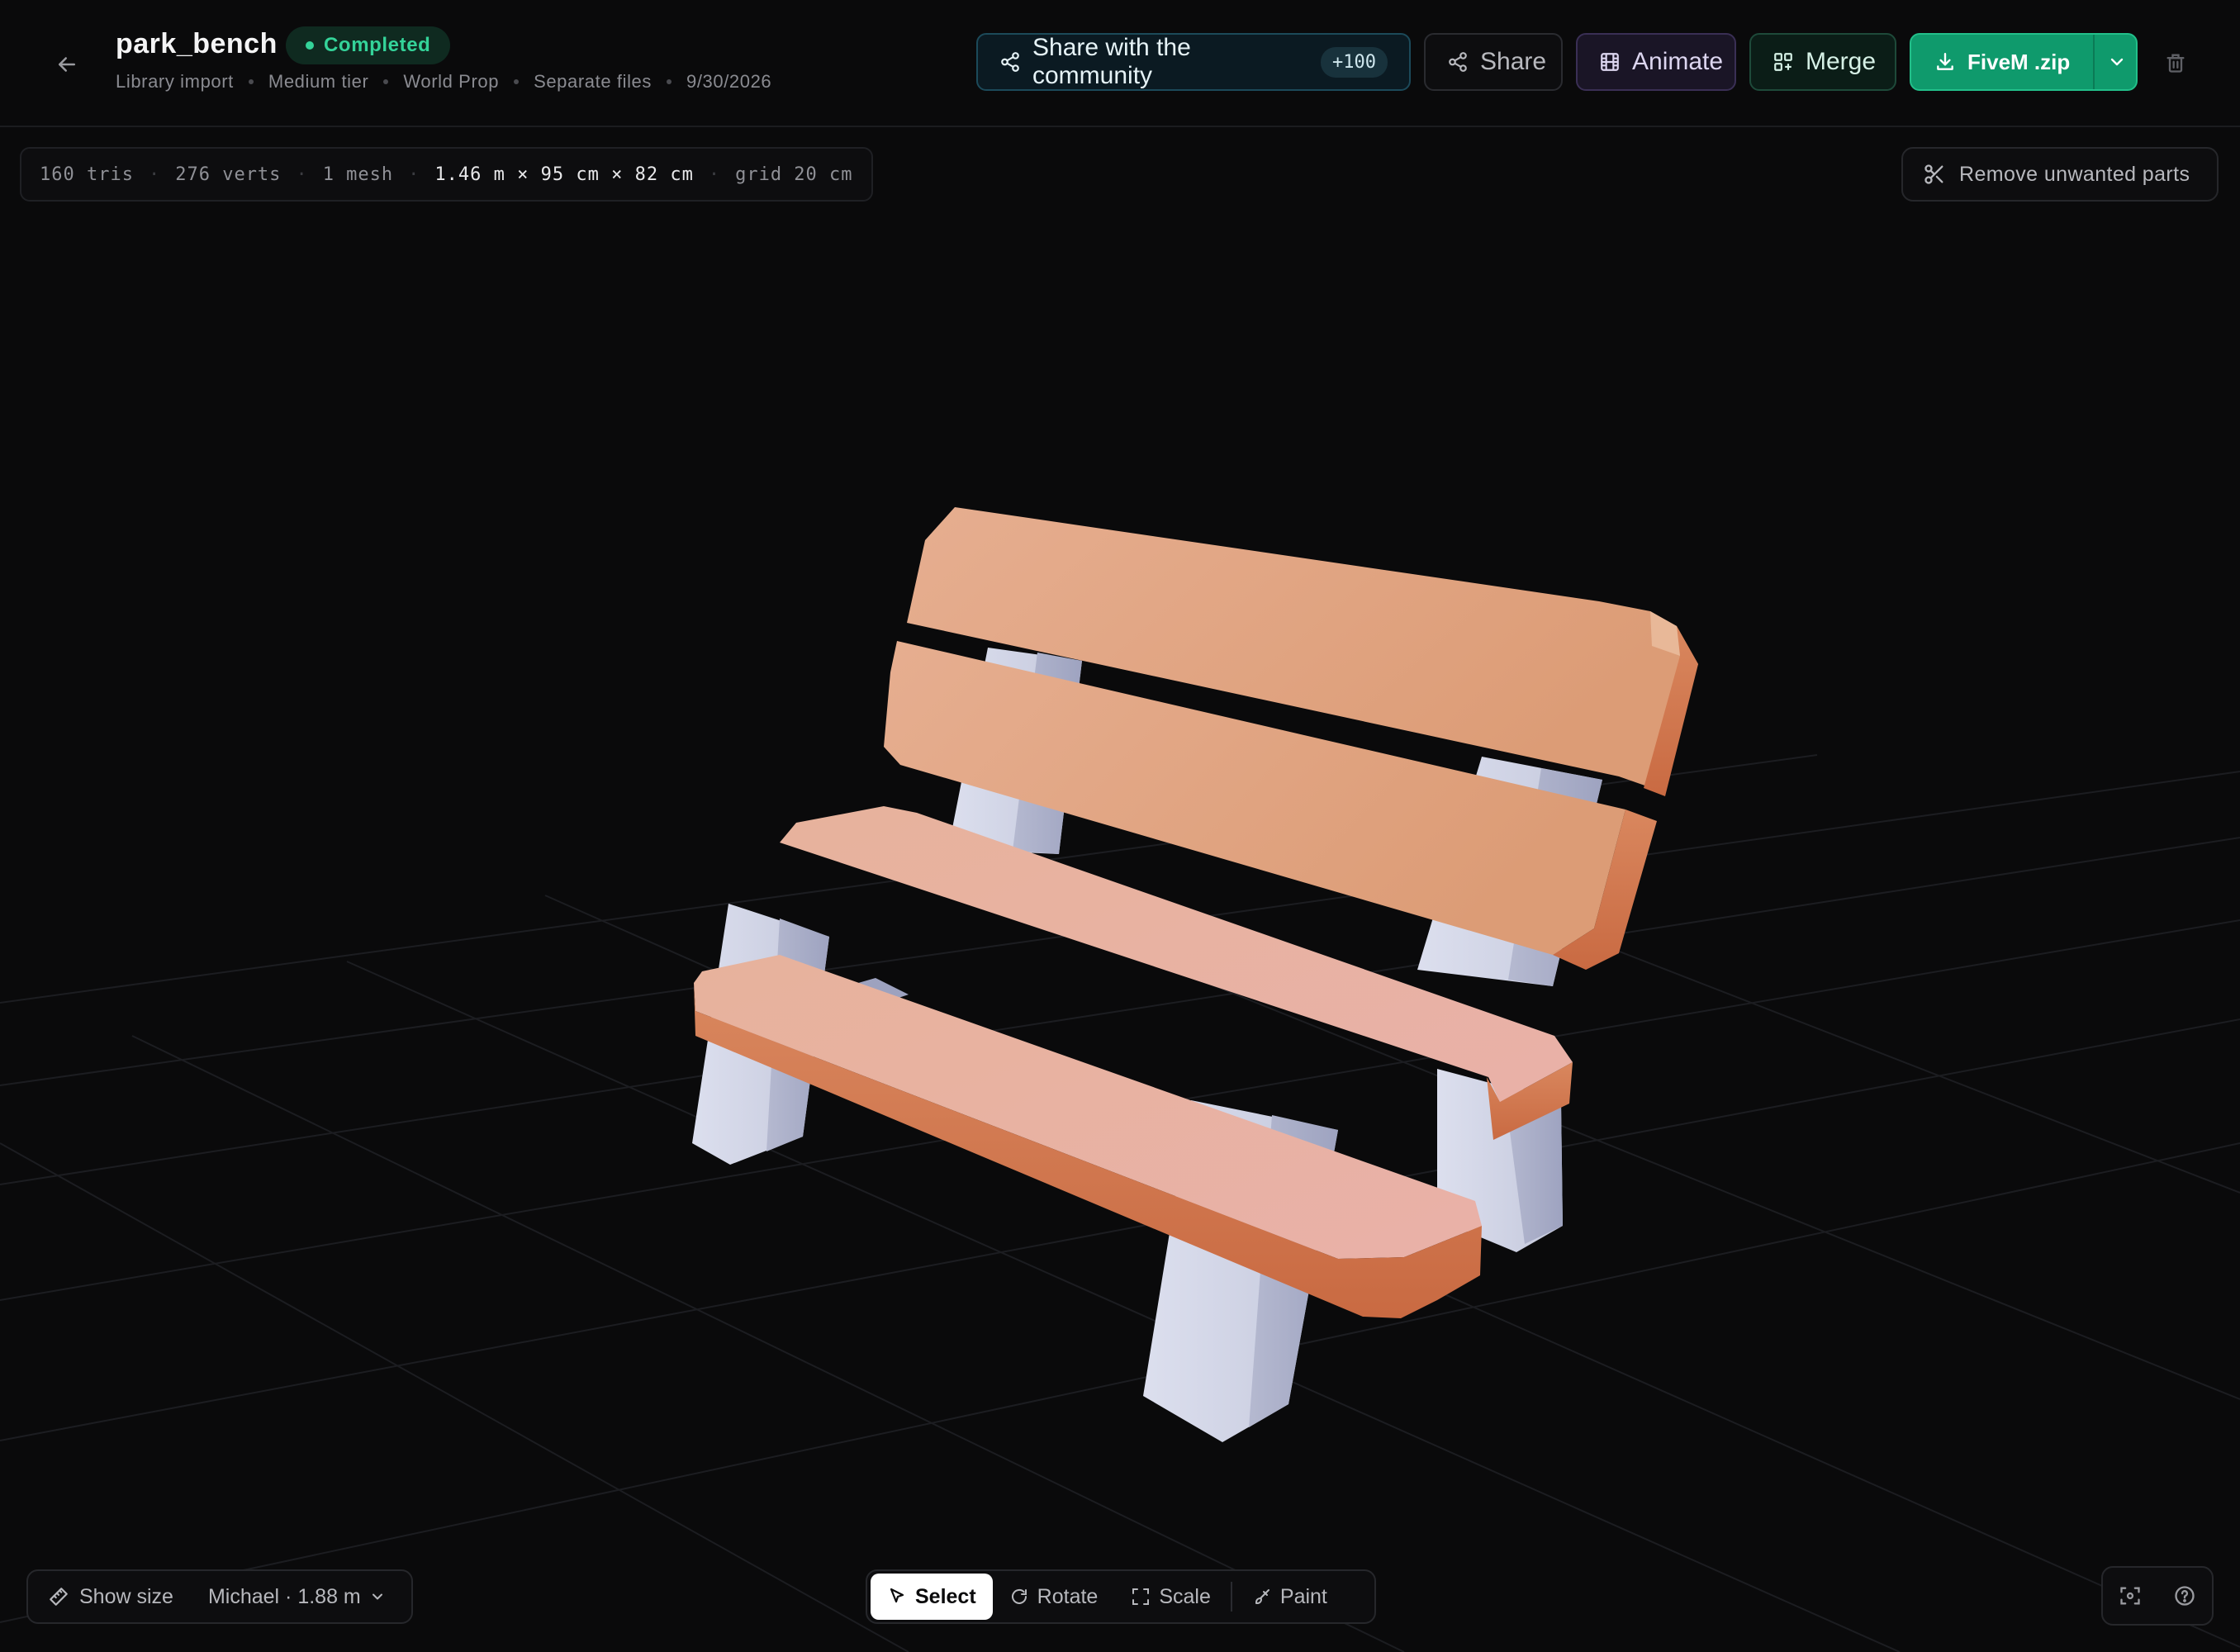 The width and height of the screenshot is (2240, 1652). What do you see at coordinates (284, 1596) in the screenshot?
I see `reference-person-label: Michael · 1.88 m` at bounding box center [284, 1596].